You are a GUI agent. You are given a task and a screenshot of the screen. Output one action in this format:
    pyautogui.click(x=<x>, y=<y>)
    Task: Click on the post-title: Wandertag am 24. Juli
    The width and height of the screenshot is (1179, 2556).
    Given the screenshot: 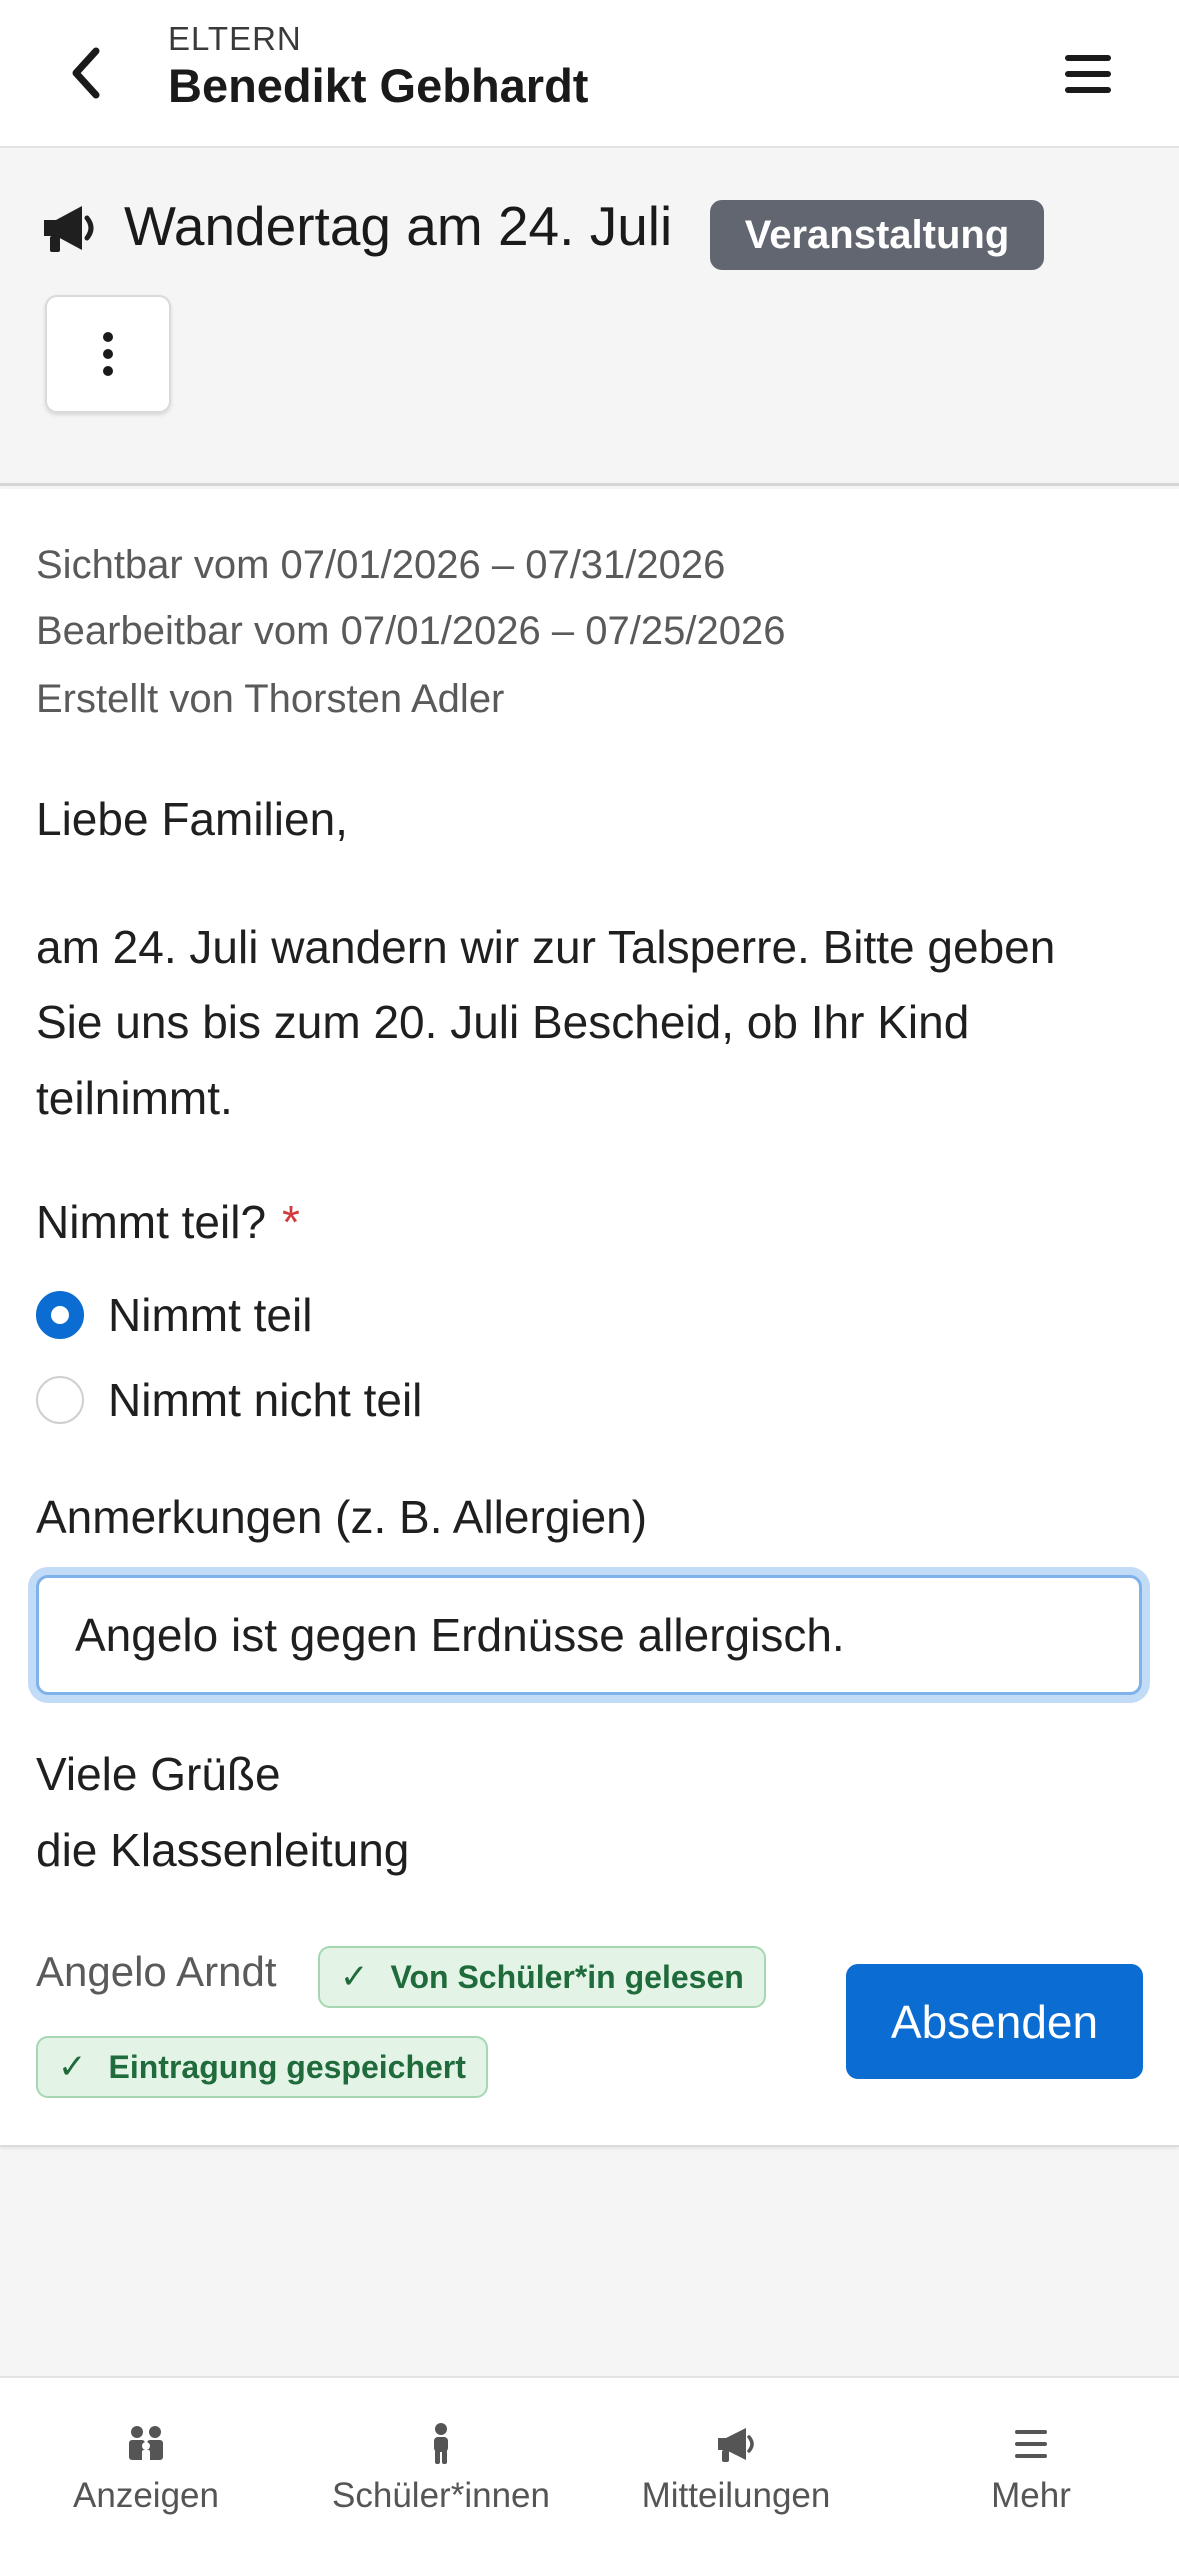 What is the action you would take?
    pyautogui.click(x=398, y=226)
    